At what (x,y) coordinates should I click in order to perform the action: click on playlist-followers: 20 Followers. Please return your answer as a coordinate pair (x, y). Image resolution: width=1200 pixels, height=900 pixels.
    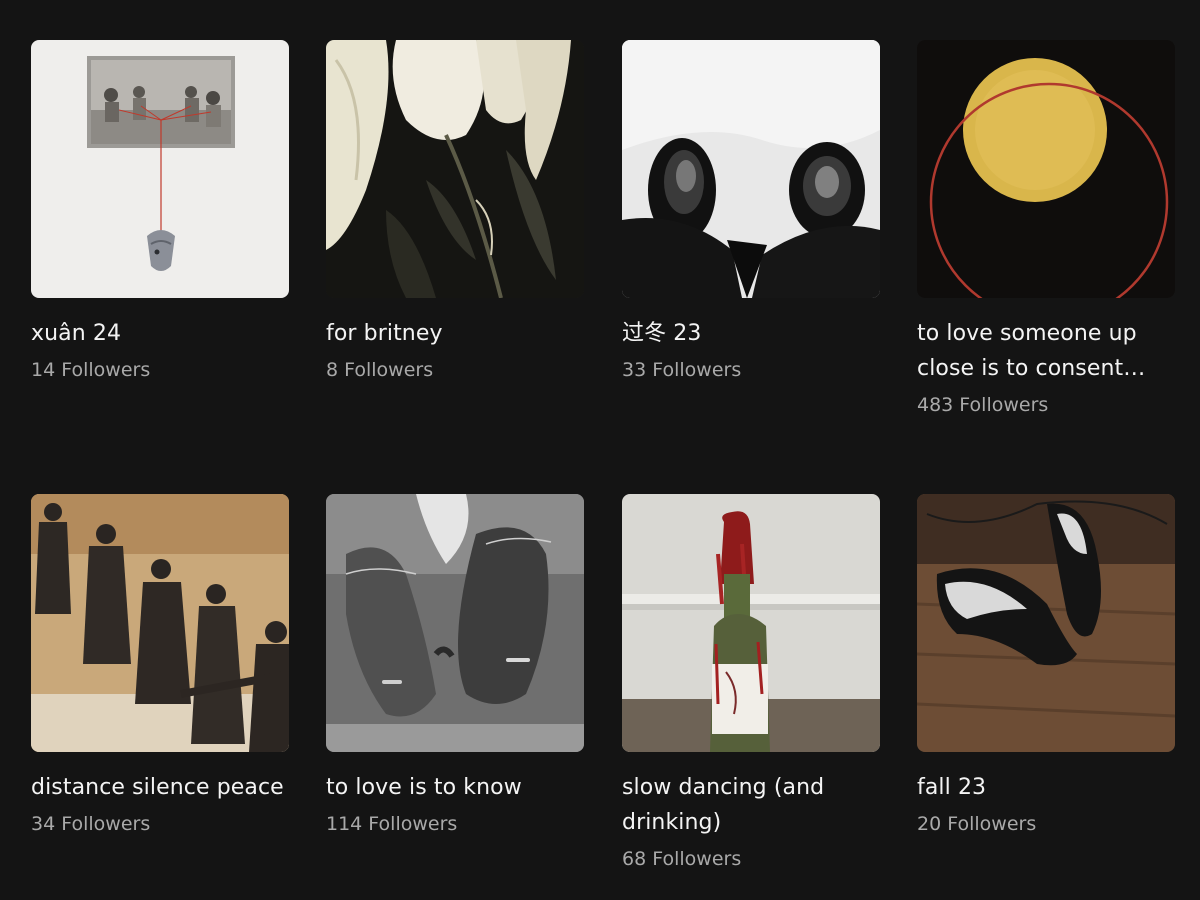
    Looking at the image, I should click on (977, 824).